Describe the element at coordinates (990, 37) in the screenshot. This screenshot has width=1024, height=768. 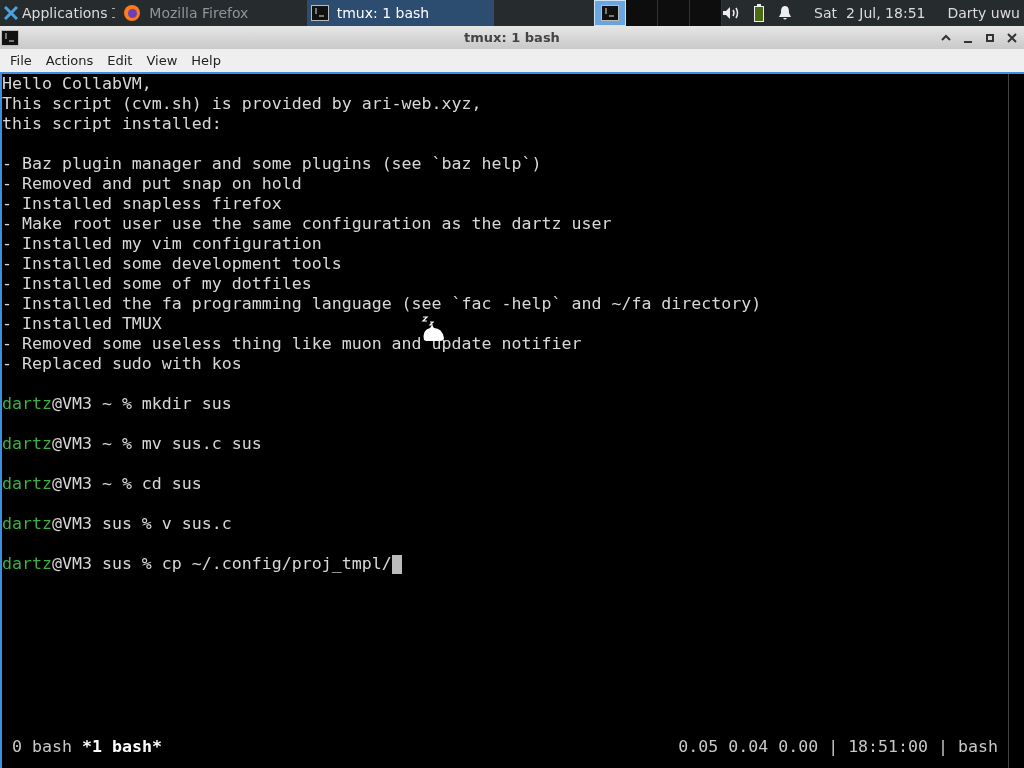
I see `maximize-icon` at that location.